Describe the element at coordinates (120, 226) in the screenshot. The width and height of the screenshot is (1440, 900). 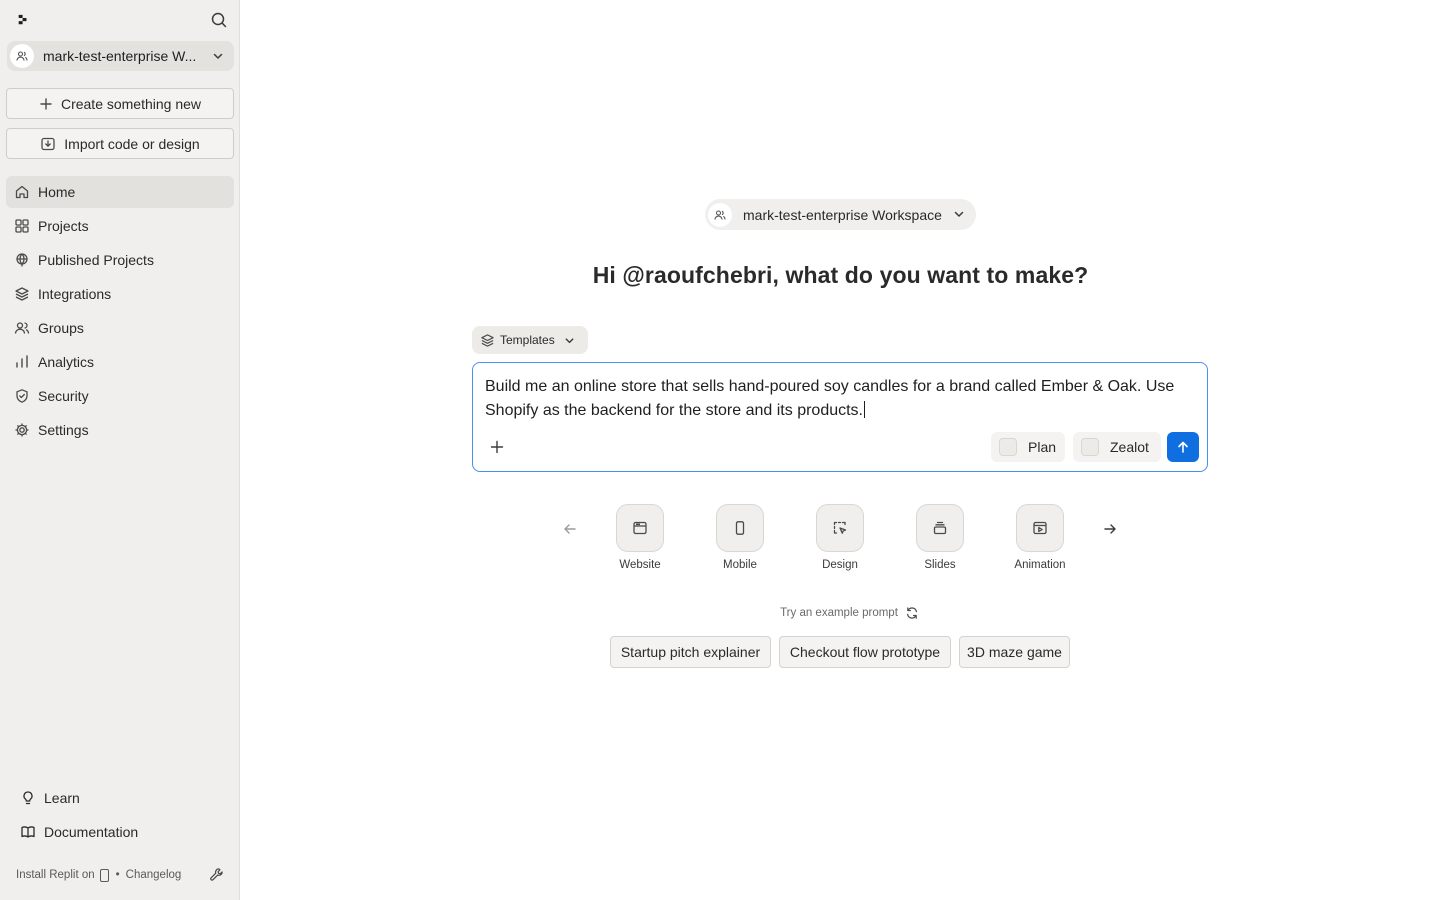
I see `sidebar-item-projects: Projects` at that location.